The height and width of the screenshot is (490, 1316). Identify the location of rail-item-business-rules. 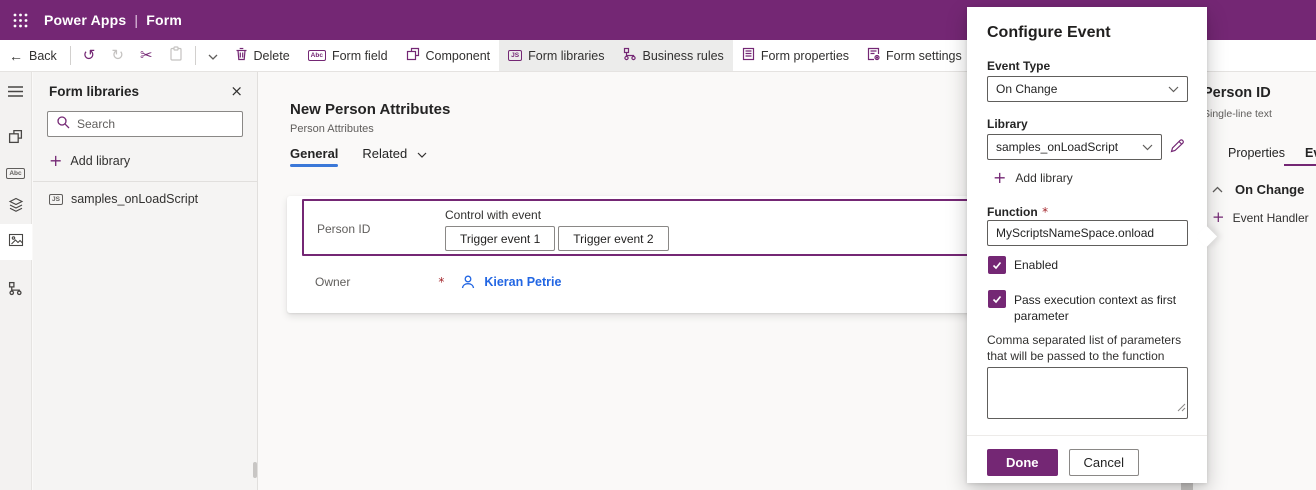
(16, 291).